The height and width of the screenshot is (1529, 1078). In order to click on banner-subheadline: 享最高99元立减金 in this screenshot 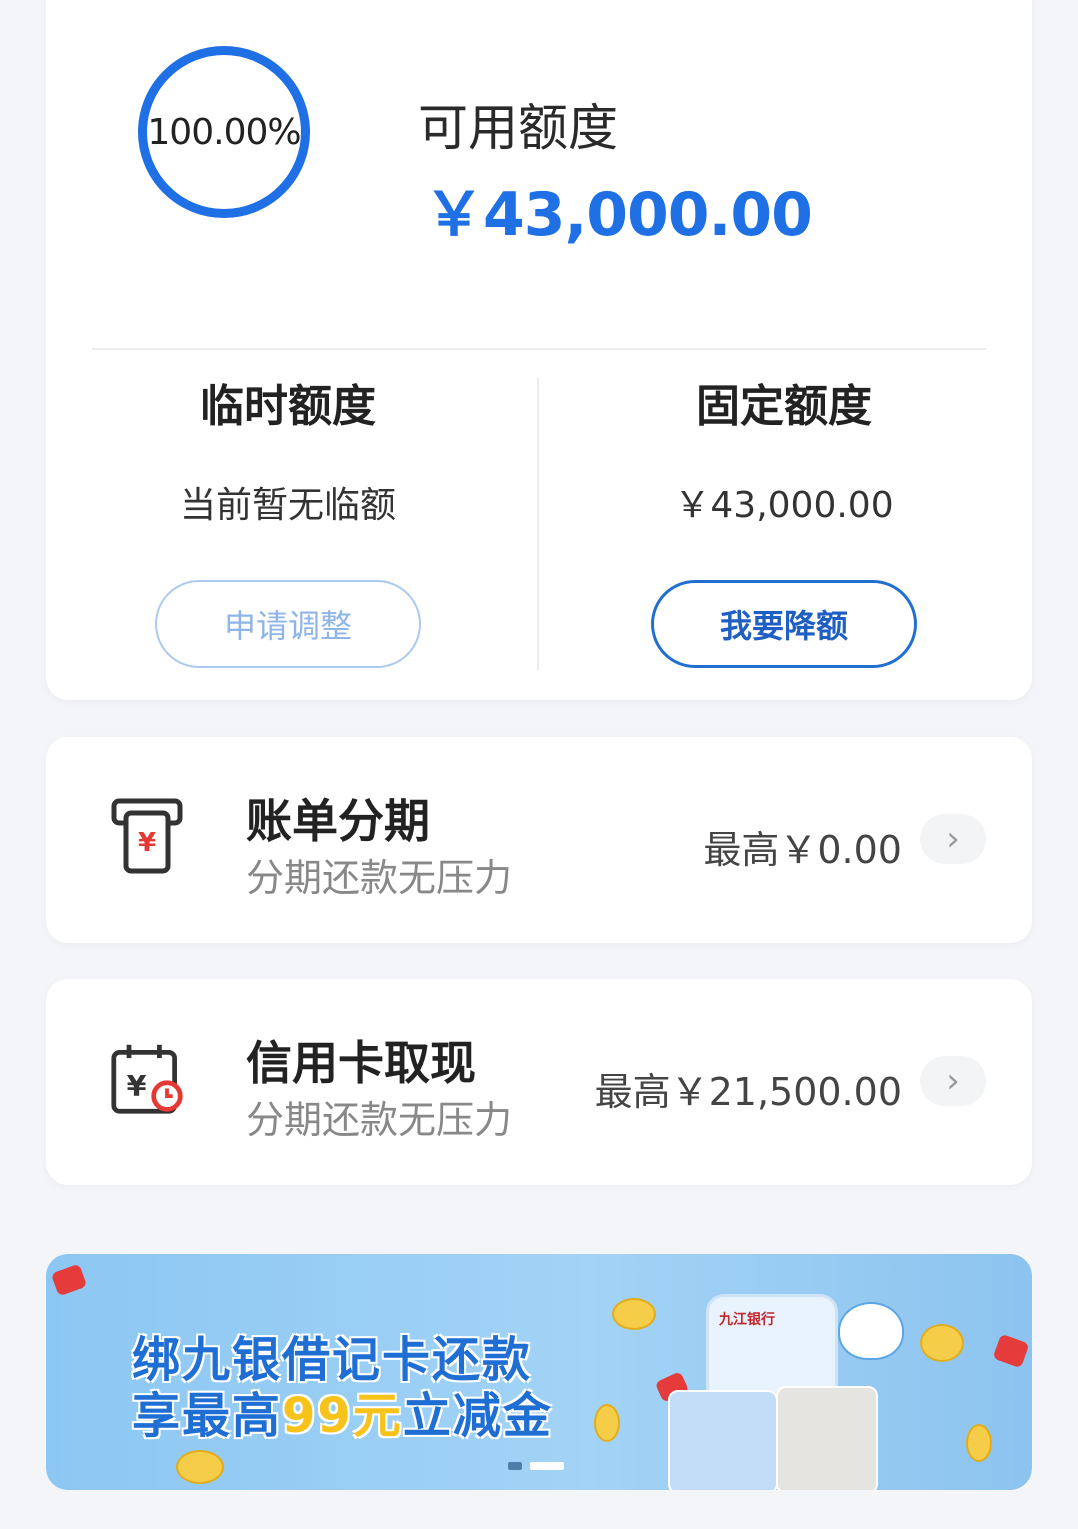, I will do `click(342, 1411)`.